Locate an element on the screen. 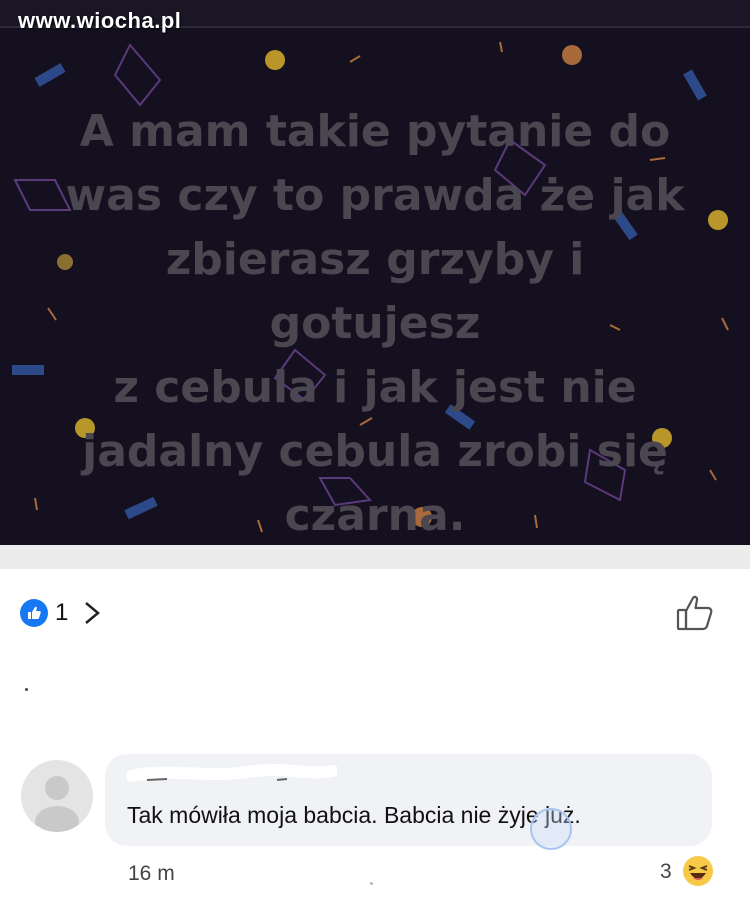 This screenshot has width=750, height=898. post-text-line: zbierasz grzyby i gotujesz is located at coordinates (375, 291).